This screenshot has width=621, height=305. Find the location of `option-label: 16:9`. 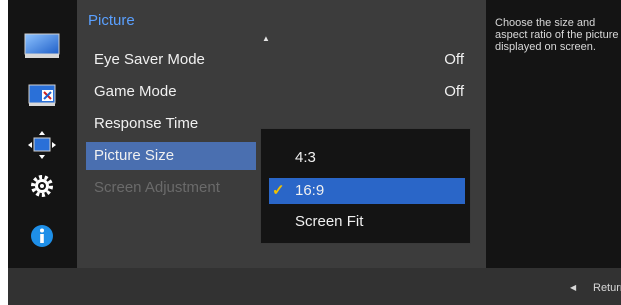

option-label: 16:9 is located at coordinates (310, 190).